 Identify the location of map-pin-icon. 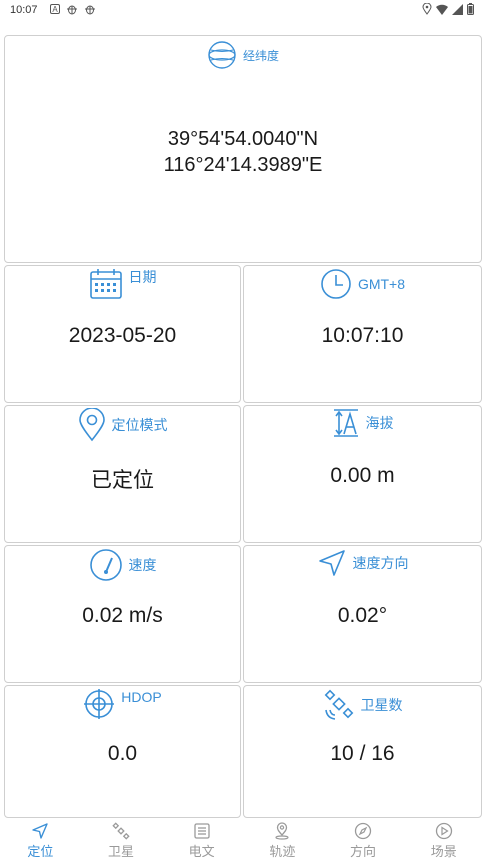
(282, 831).